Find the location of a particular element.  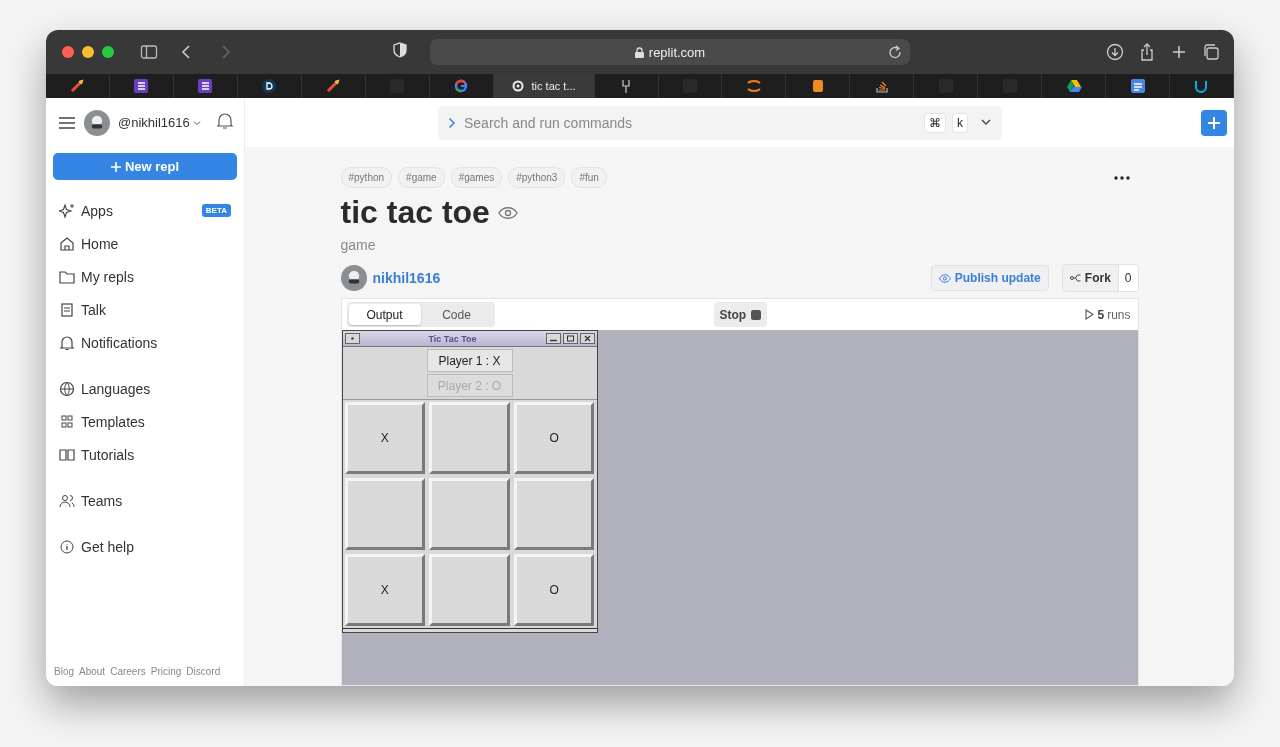

publish-update-button: Publish update is located at coordinates (989, 278).